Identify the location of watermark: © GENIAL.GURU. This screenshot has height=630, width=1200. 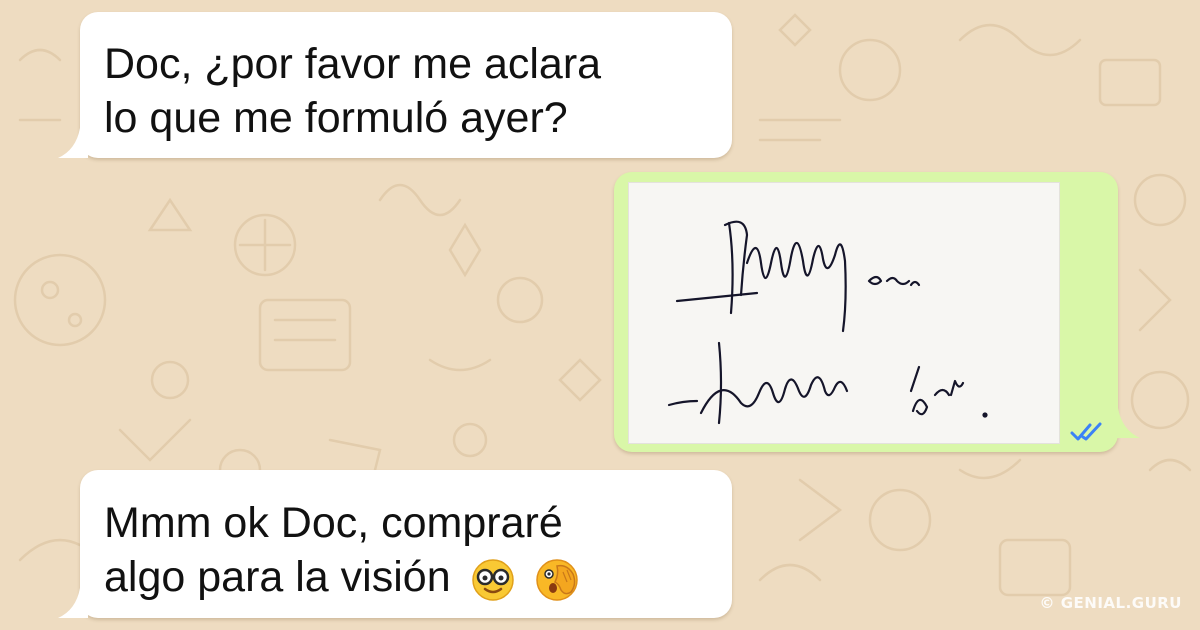
(1110, 603).